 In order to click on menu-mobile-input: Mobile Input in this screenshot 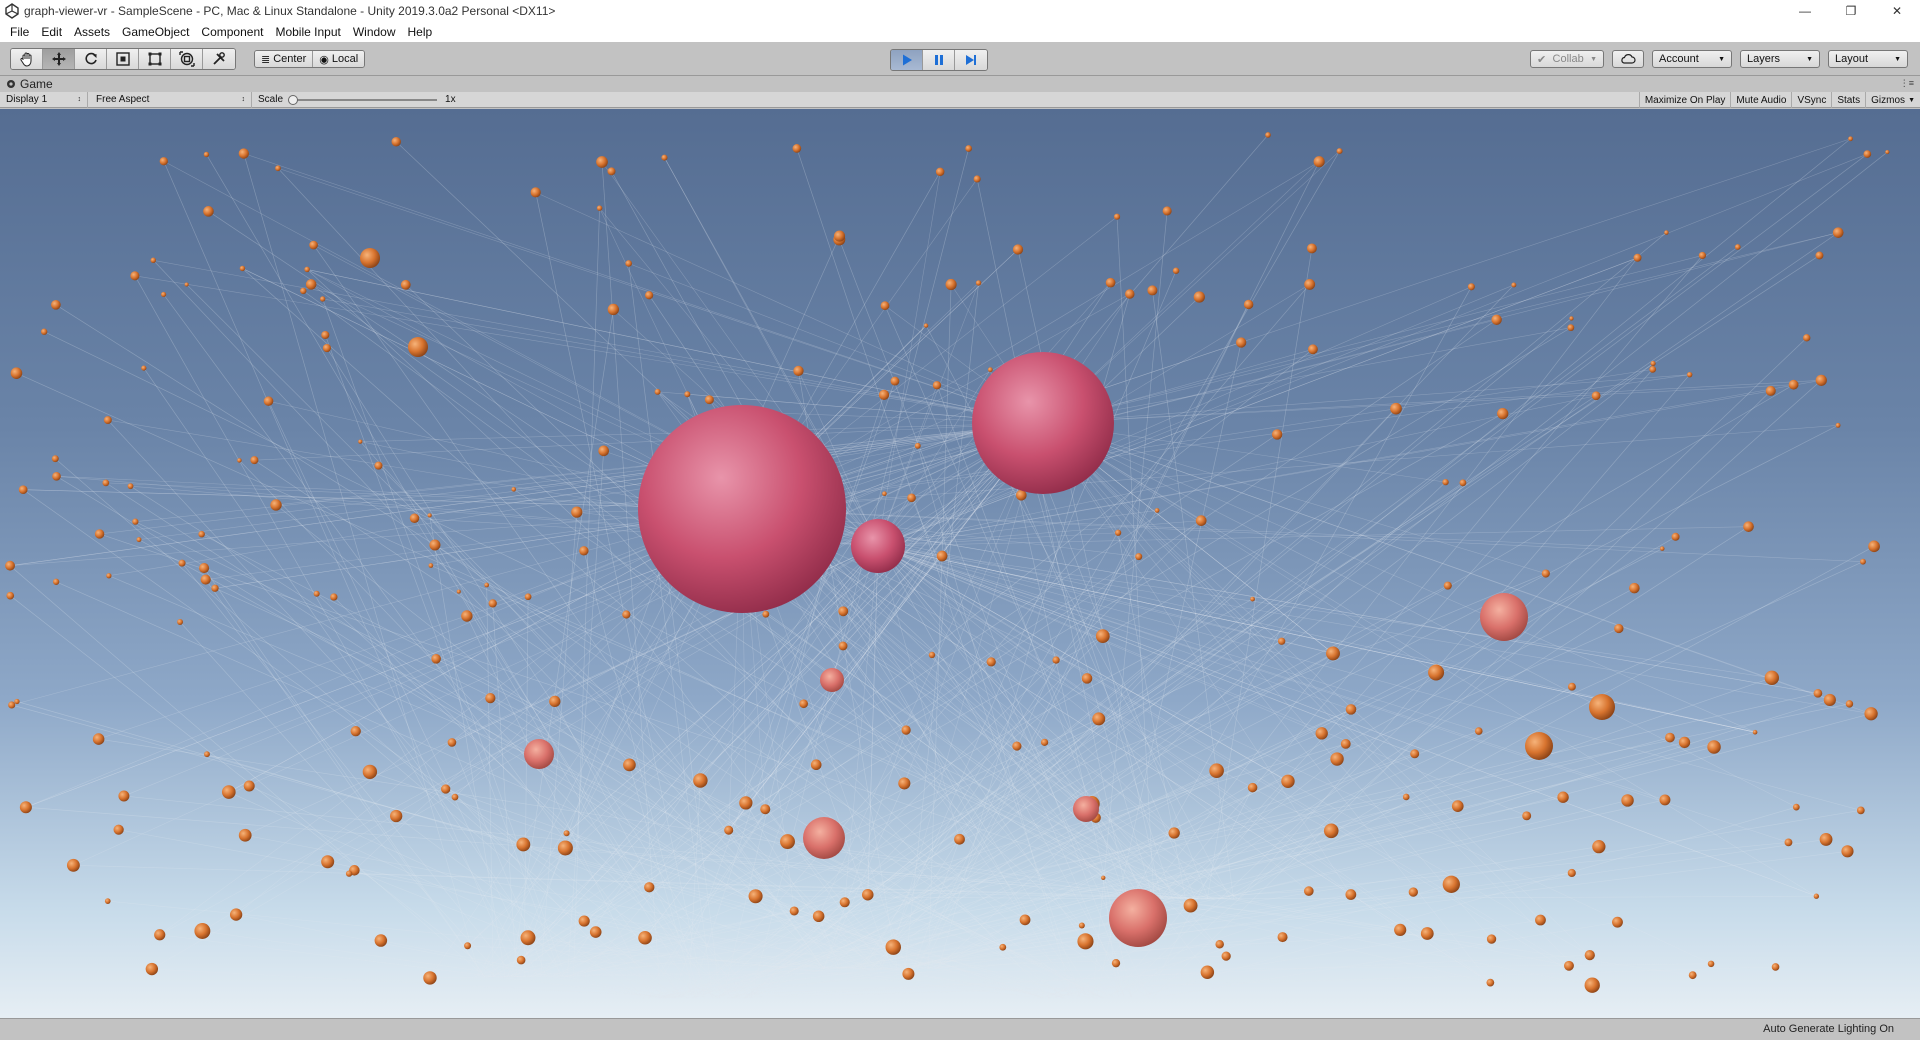, I will do `click(307, 32)`.